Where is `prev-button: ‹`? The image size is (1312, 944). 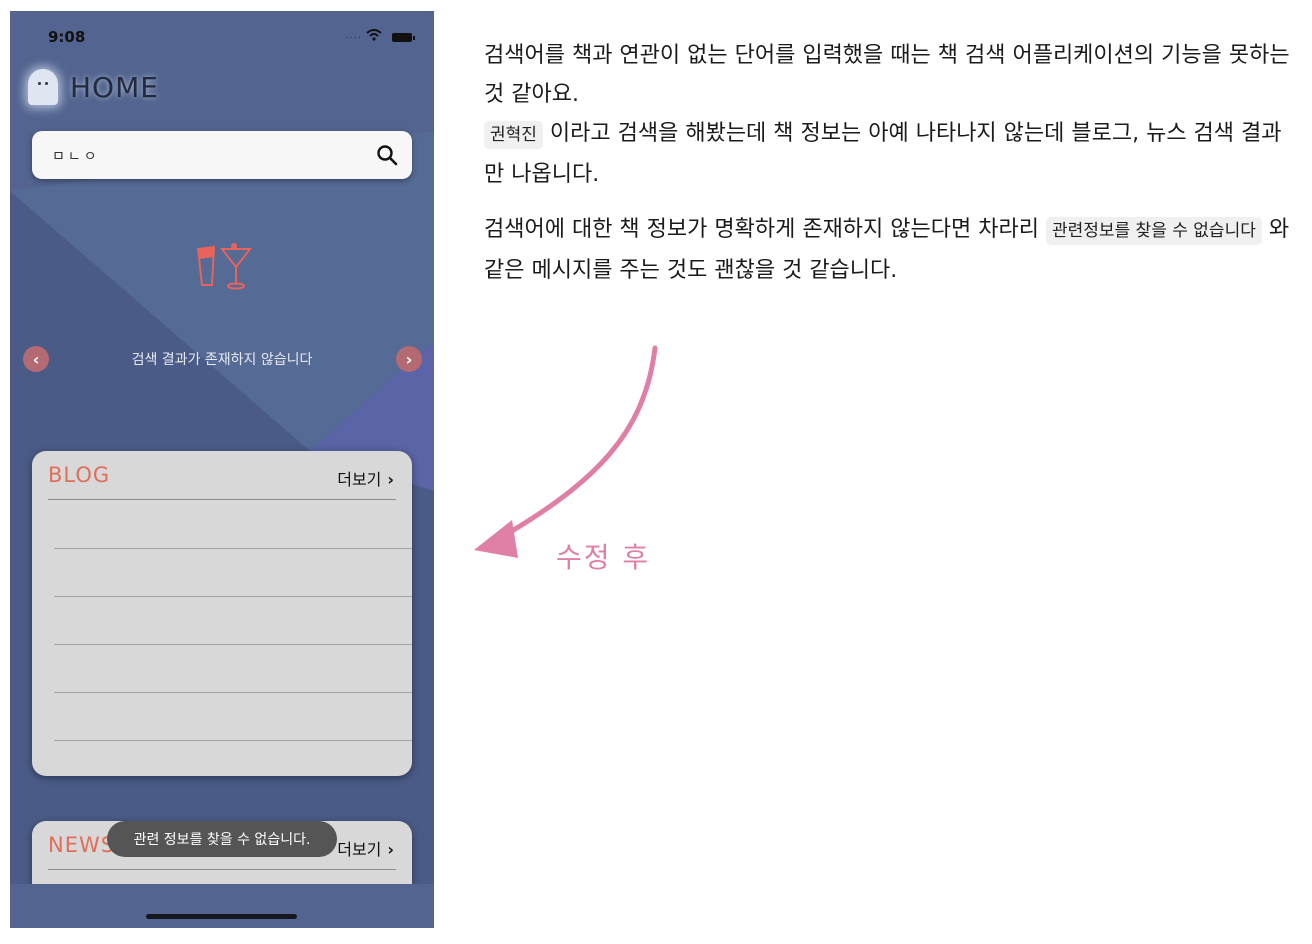
prev-button: ‹ is located at coordinates (36, 359).